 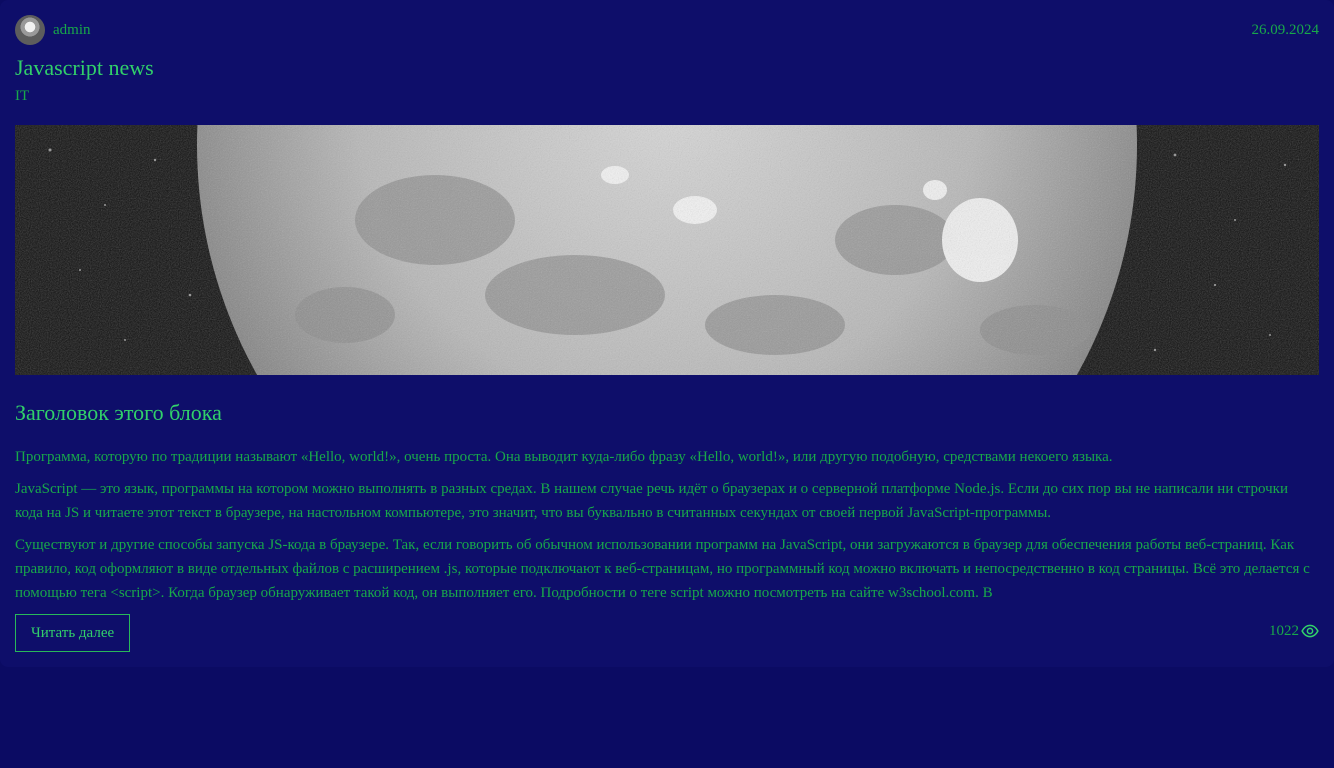 I want to click on user-avatar, so click(x=30, y=30).